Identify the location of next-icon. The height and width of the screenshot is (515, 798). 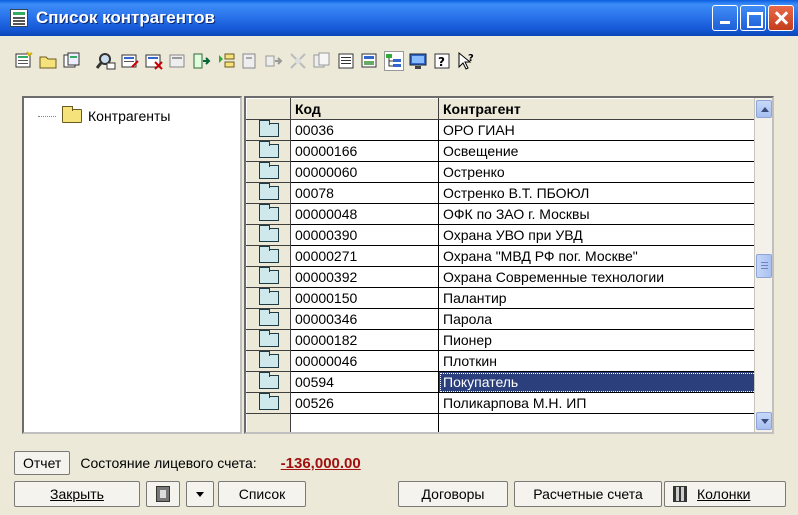
(274, 61).